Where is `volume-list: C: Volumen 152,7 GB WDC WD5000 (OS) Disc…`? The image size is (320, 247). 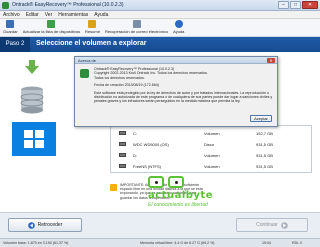 volume-list: C: Volumen 152,7 GB WDC WD5000 (OS) Disc… is located at coordinates (211, 149).